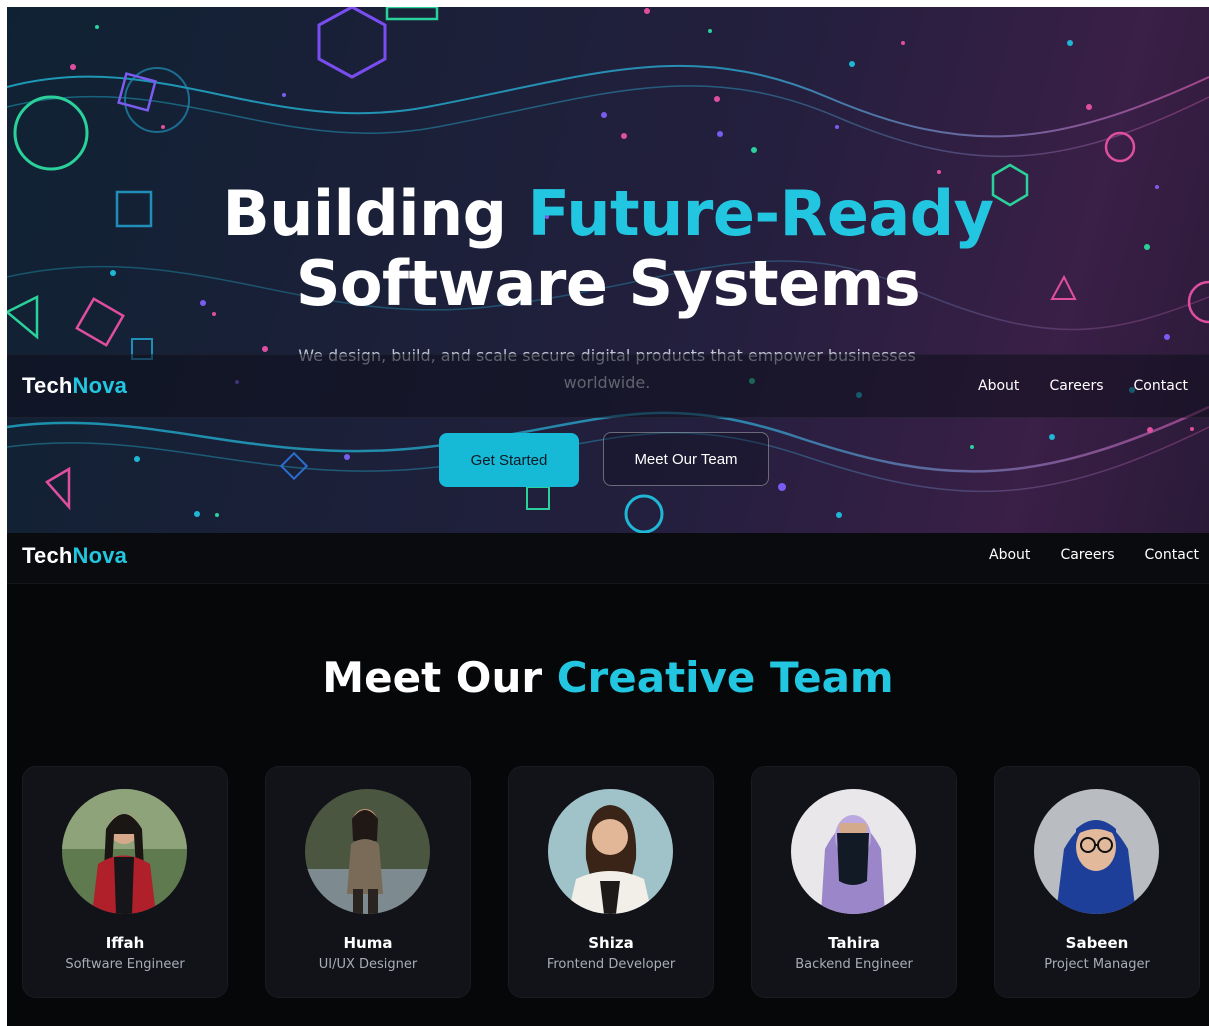 This screenshot has width=1209, height=1026. I want to click on hero-title-line1: Building Future-Ready, so click(608, 213).